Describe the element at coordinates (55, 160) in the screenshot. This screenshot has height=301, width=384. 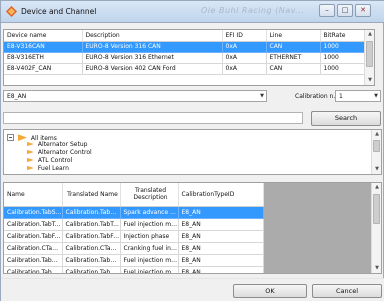
I see `tree-item-label: ATL Control` at that location.